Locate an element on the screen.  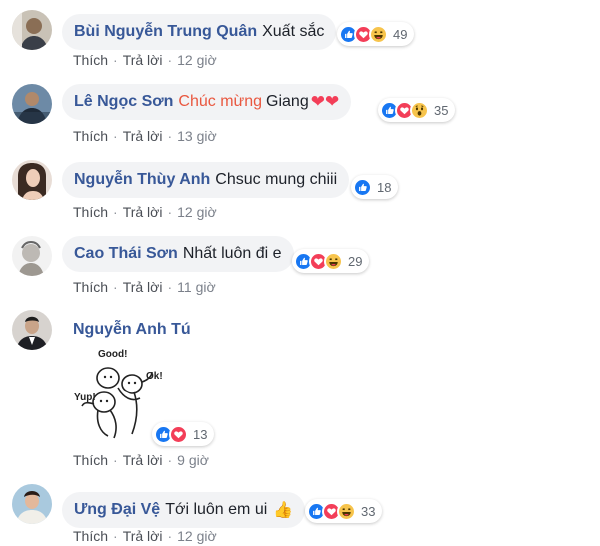
thumbs-emoji: 👍 is located at coordinates (283, 510).